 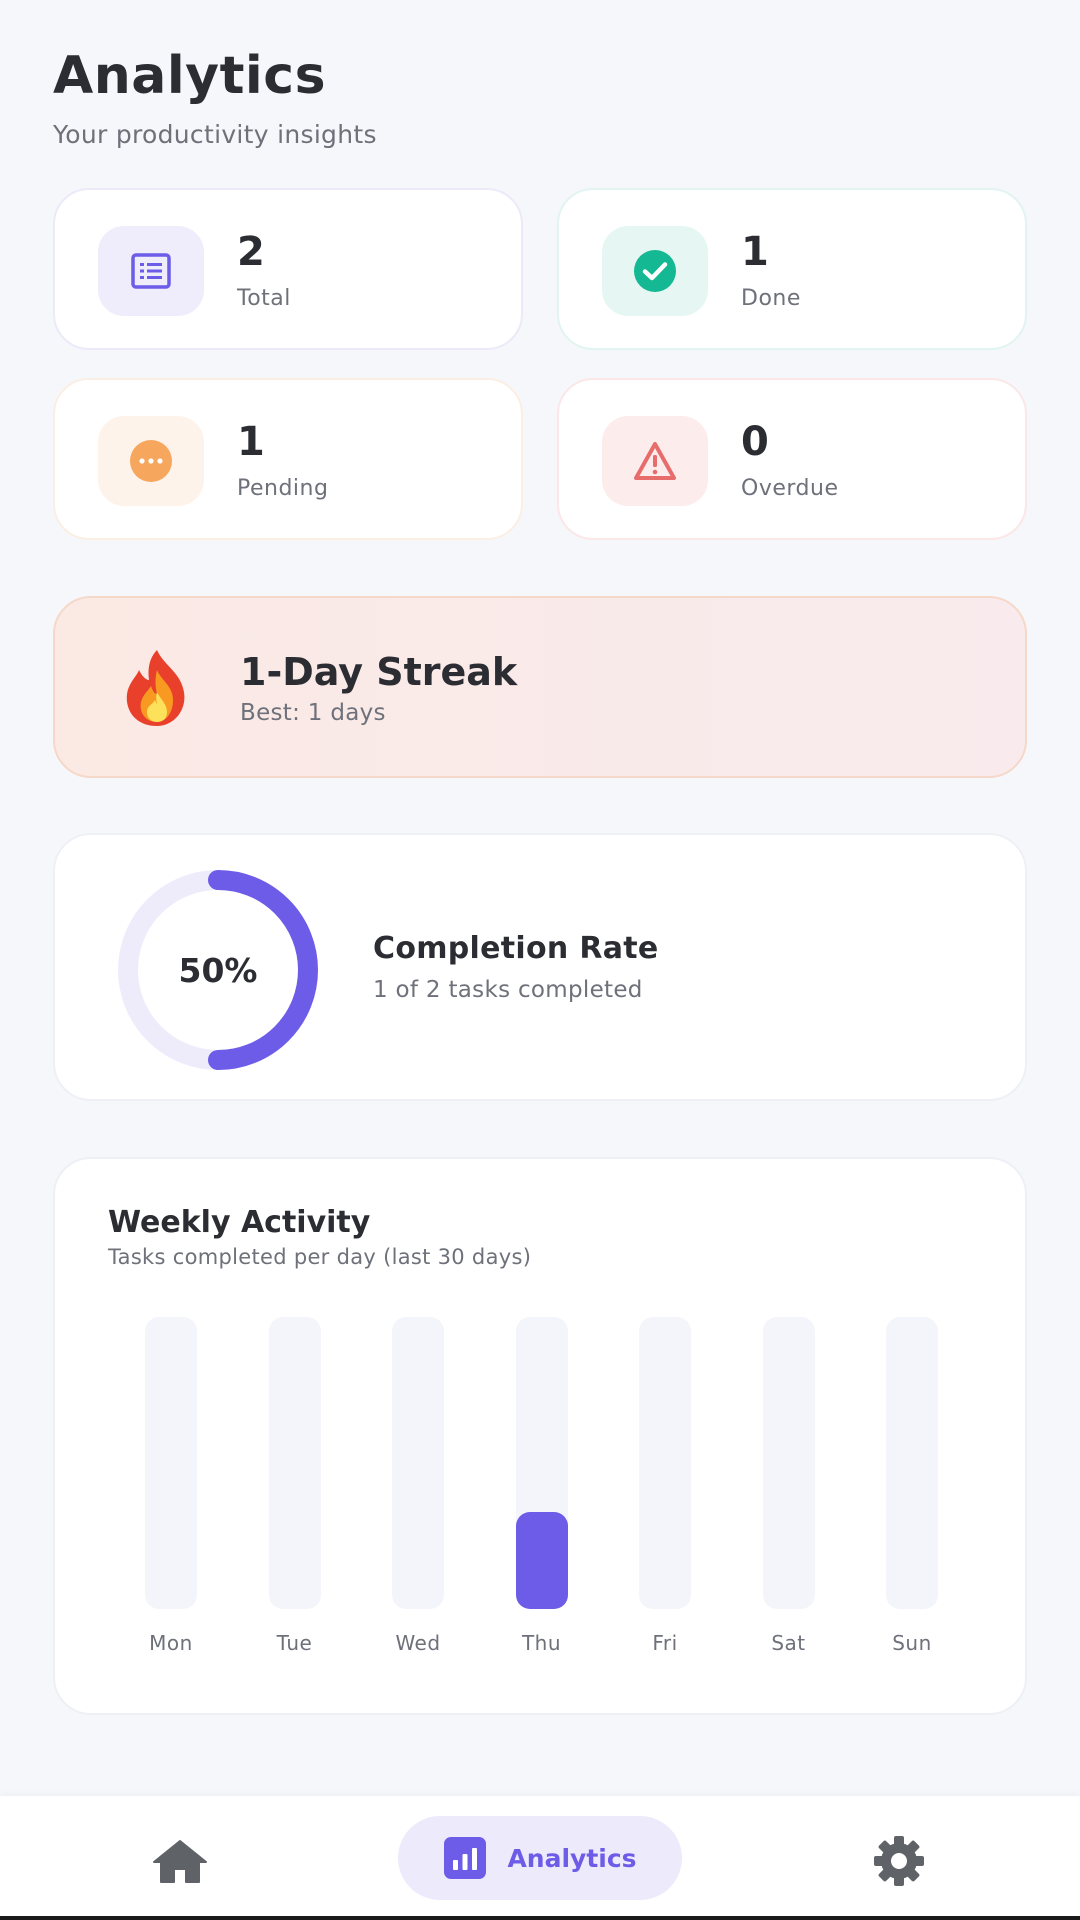 What do you see at coordinates (157, 690) in the screenshot?
I see `fire-icon` at bounding box center [157, 690].